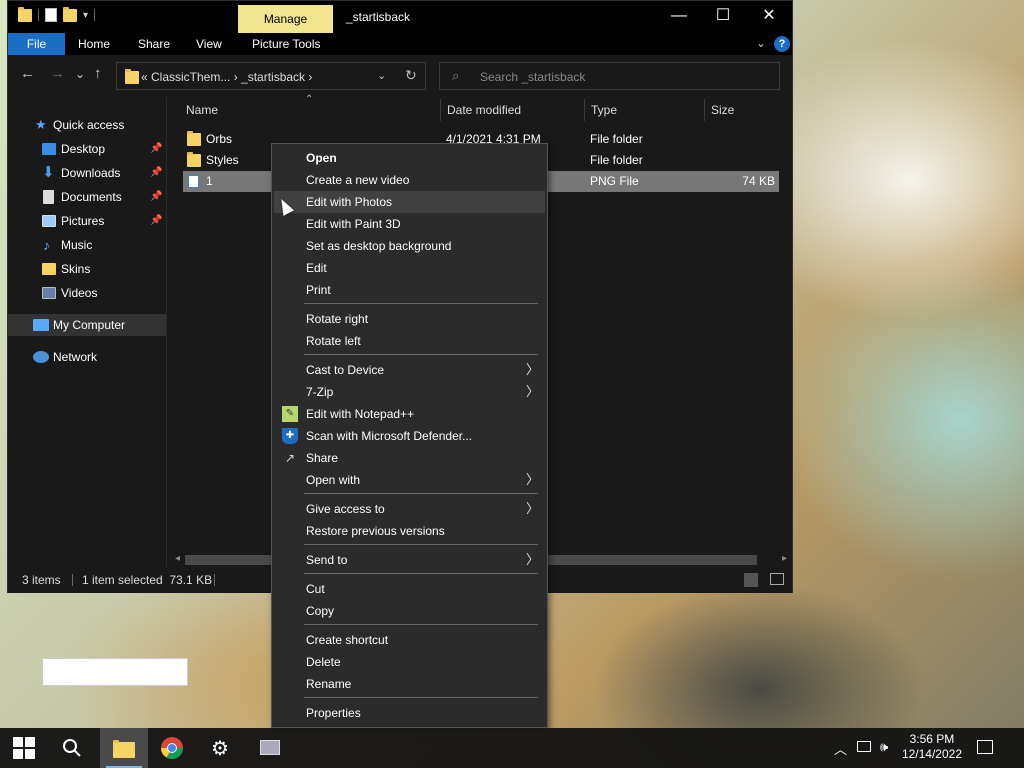 The width and height of the screenshot is (1024, 768). Describe the element at coordinates (411, 75) in the screenshot. I see `refresh-icon: ↻` at that location.